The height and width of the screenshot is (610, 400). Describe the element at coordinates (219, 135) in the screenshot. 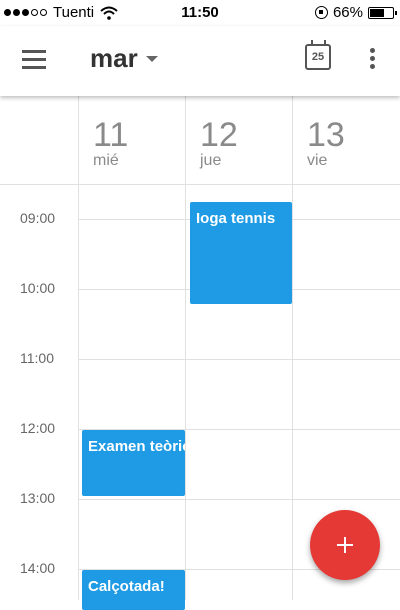

I see `day-number: 12` at that location.